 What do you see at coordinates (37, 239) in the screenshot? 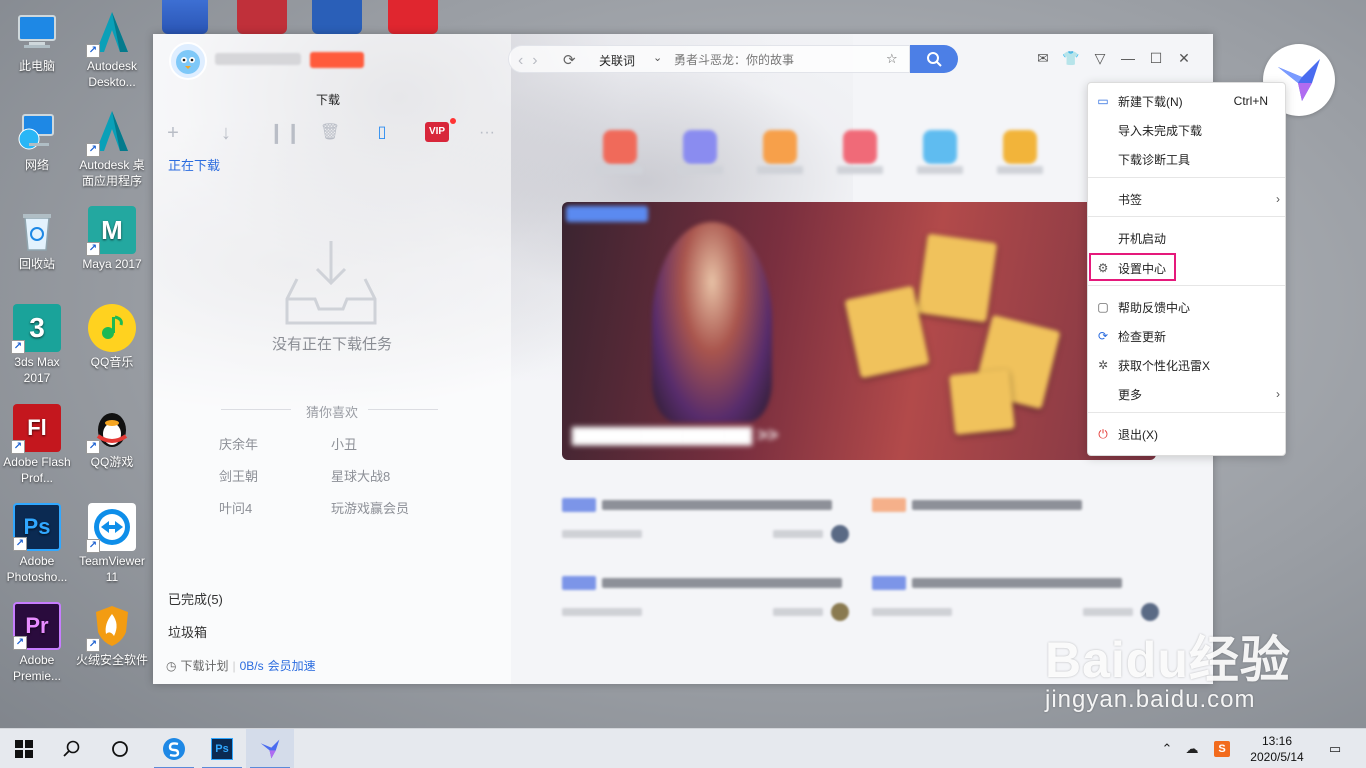
I see `desktop-icon-recycle-bin: 回收站` at bounding box center [37, 239].